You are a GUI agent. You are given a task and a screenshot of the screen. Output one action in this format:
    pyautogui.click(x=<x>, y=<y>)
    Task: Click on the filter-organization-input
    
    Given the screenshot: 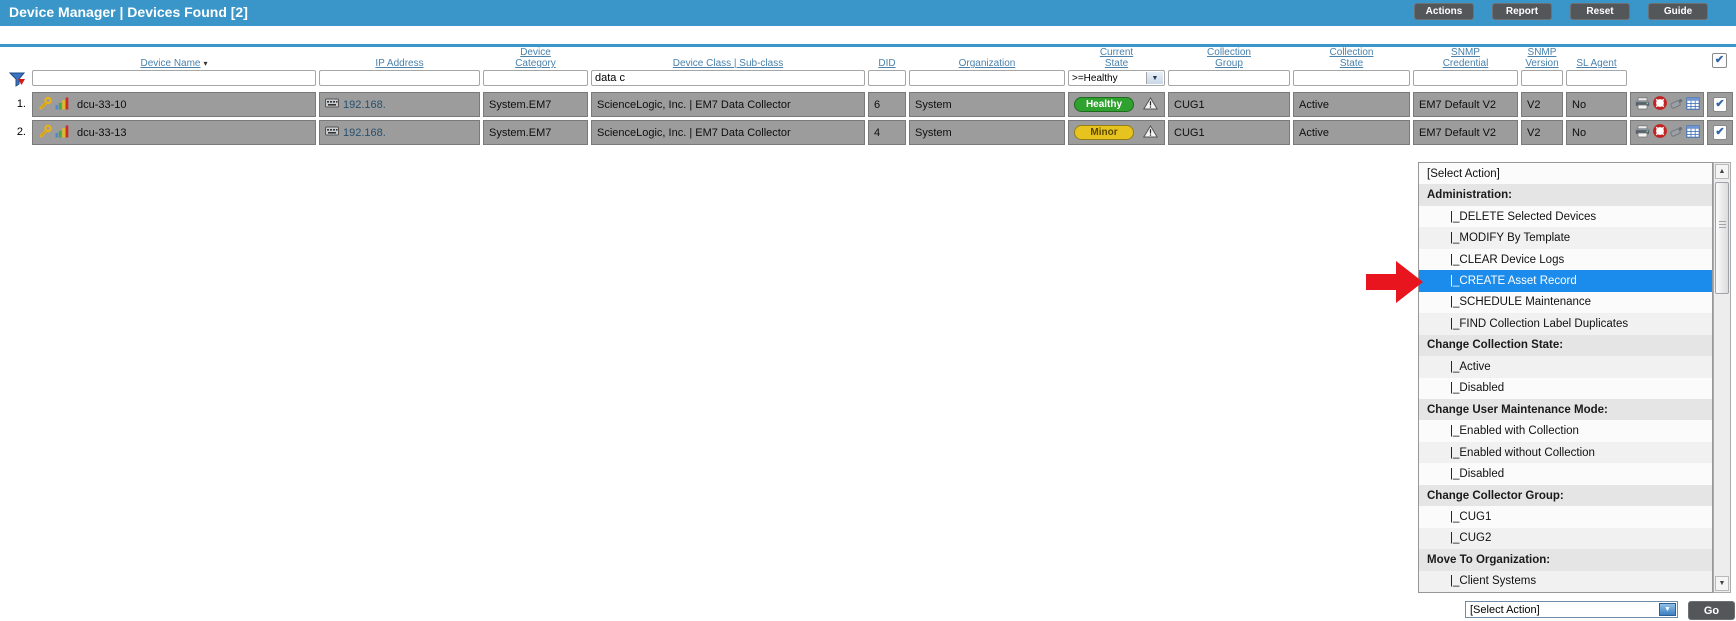 What is the action you would take?
    pyautogui.click(x=987, y=78)
    